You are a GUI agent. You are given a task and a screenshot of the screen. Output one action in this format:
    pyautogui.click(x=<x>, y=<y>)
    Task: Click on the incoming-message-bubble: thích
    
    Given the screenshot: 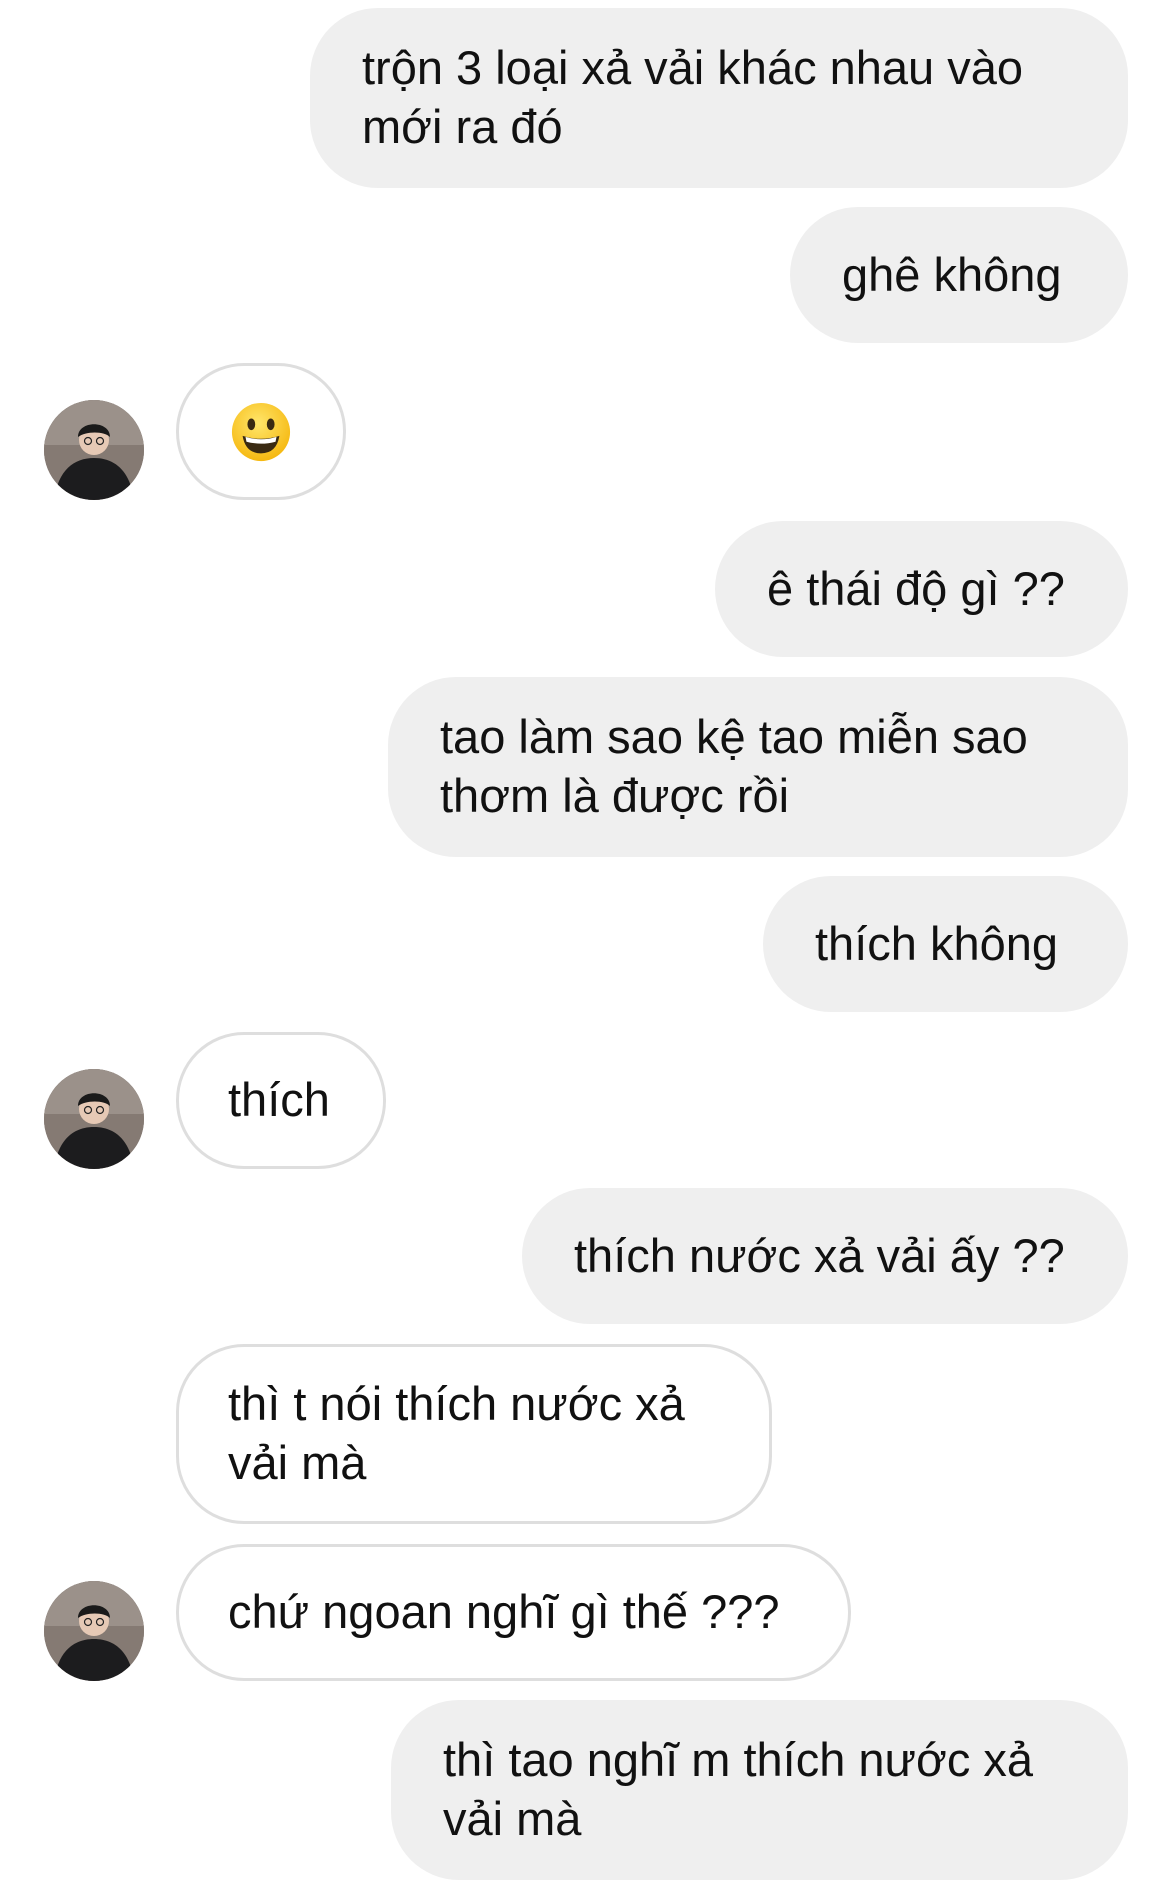 What is the action you would take?
    pyautogui.click(x=281, y=1100)
    